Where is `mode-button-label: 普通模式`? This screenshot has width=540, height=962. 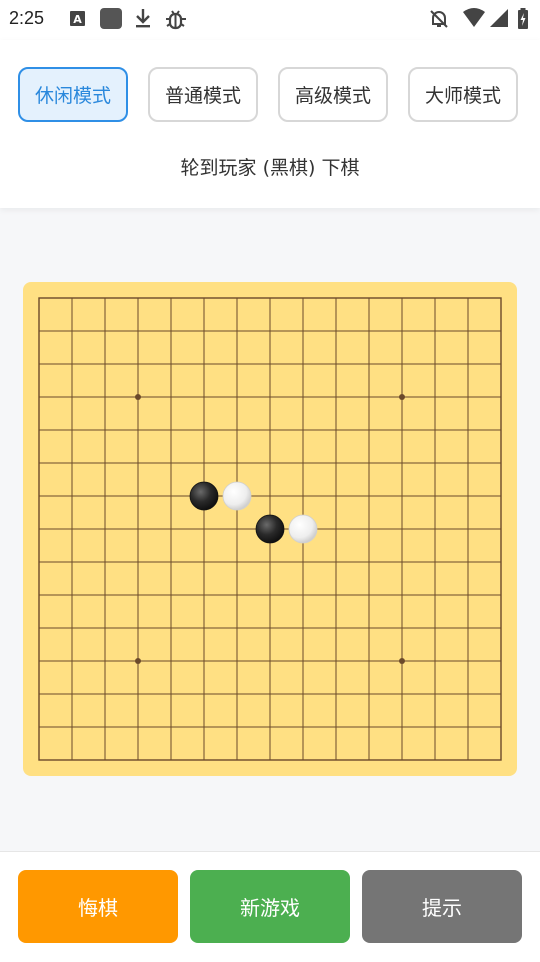 mode-button-label: 普通模式 is located at coordinates (202, 96).